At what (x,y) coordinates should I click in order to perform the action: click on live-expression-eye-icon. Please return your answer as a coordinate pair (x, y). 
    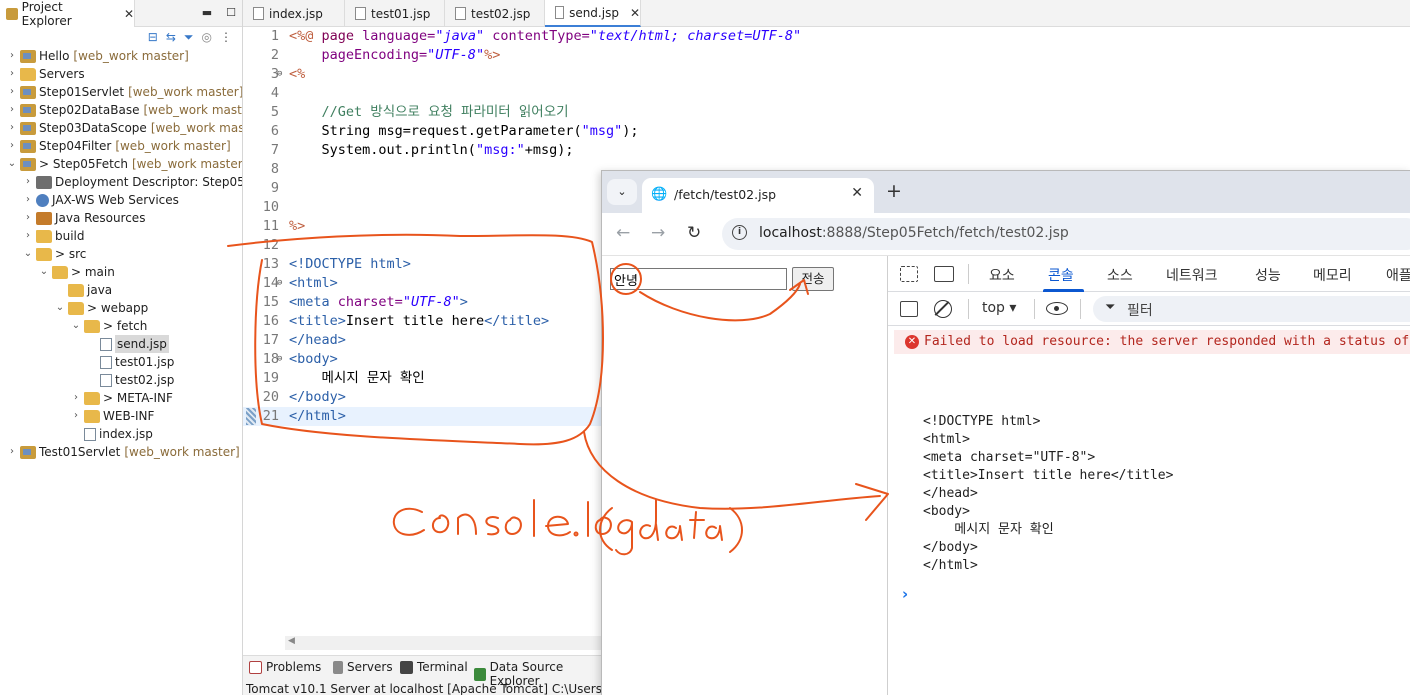
    Looking at the image, I should click on (1057, 308).